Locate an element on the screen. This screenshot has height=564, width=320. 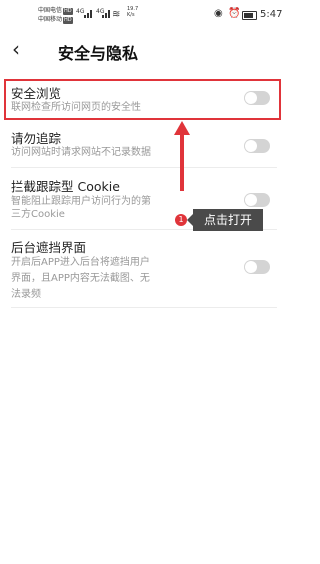
setting-subtitle: 法录频 is located at coordinates (26, 294).